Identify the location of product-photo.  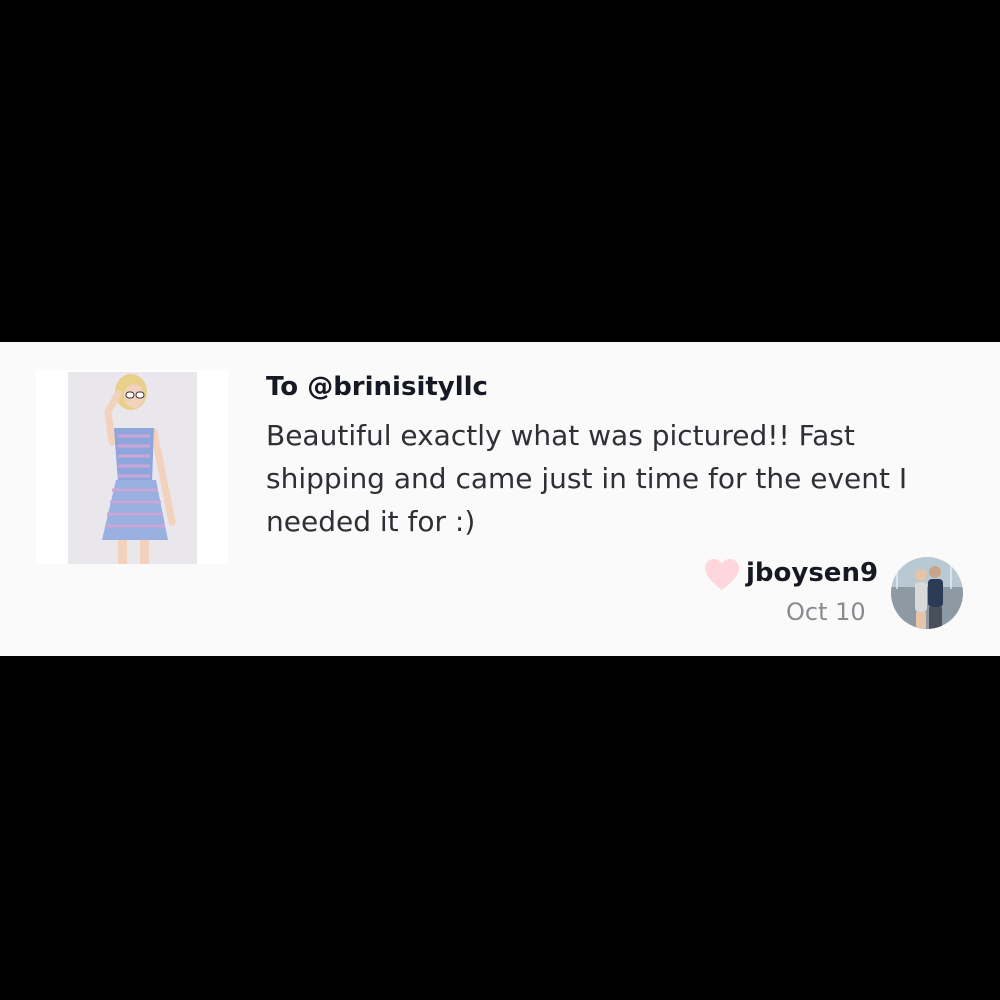
(139, 469).